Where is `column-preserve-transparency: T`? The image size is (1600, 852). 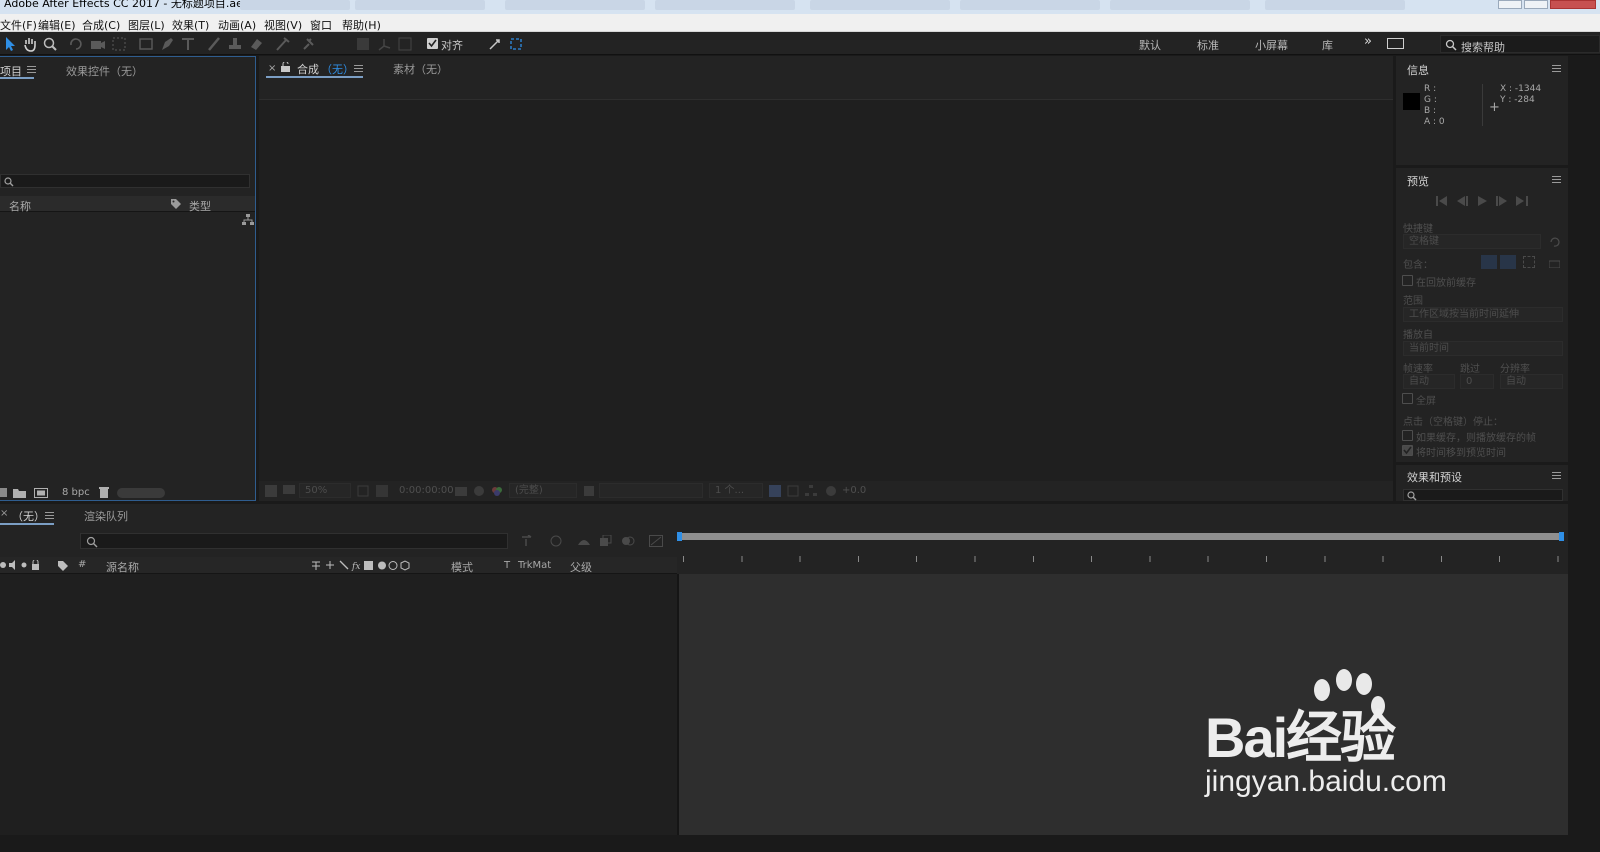
column-preserve-transparency: T is located at coordinates (507, 565).